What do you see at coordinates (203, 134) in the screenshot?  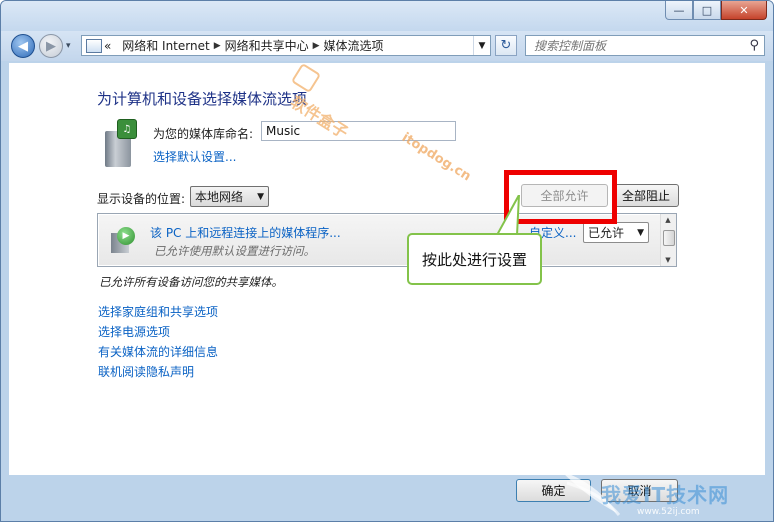 I see `library-name-label: 为您的媒体库命名:` at bounding box center [203, 134].